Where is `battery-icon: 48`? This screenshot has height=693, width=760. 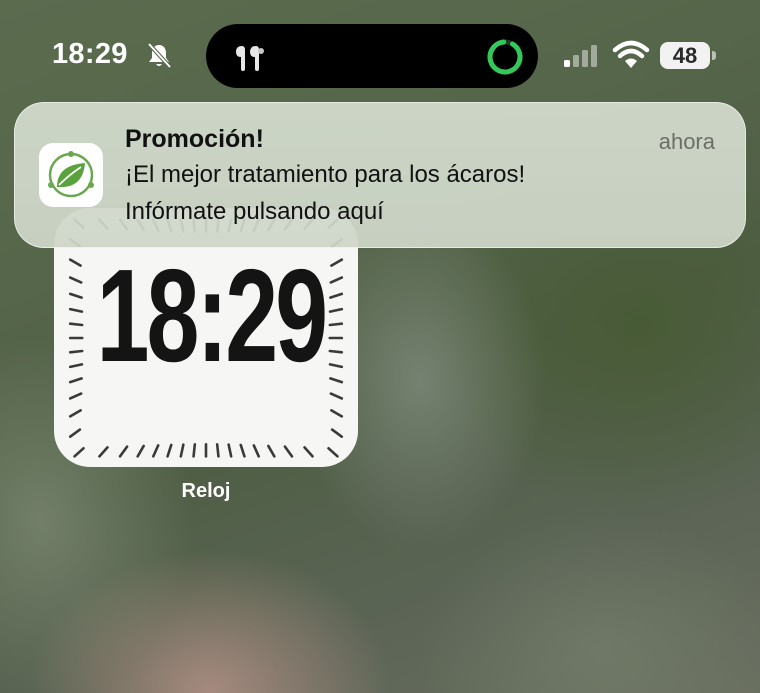 battery-icon: 48 is located at coordinates (688, 55).